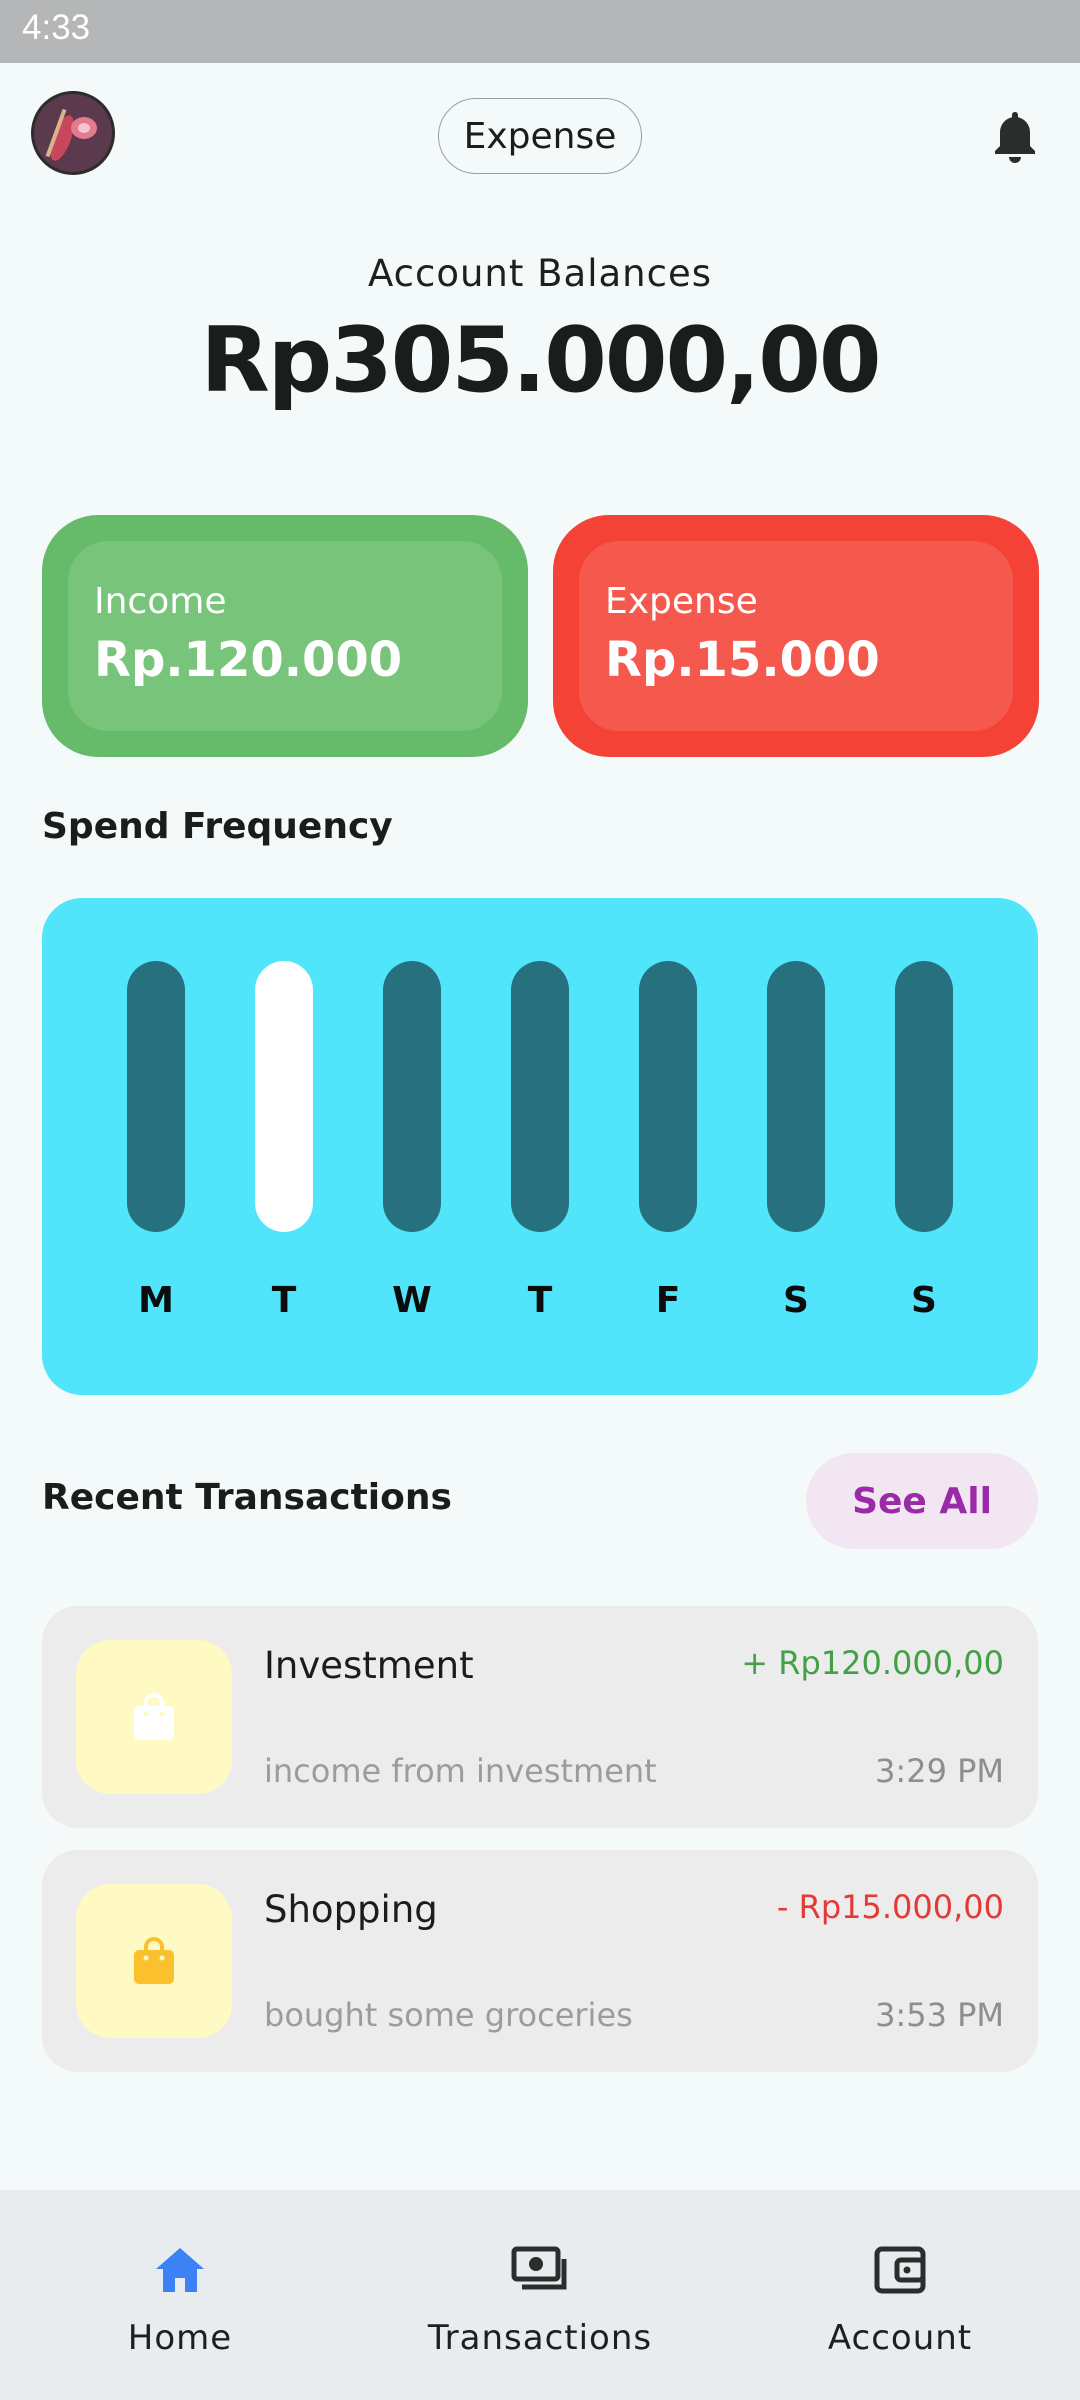  Describe the element at coordinates (1015, 136) in the screenshot. I see `notification-bell-icon` at that location.